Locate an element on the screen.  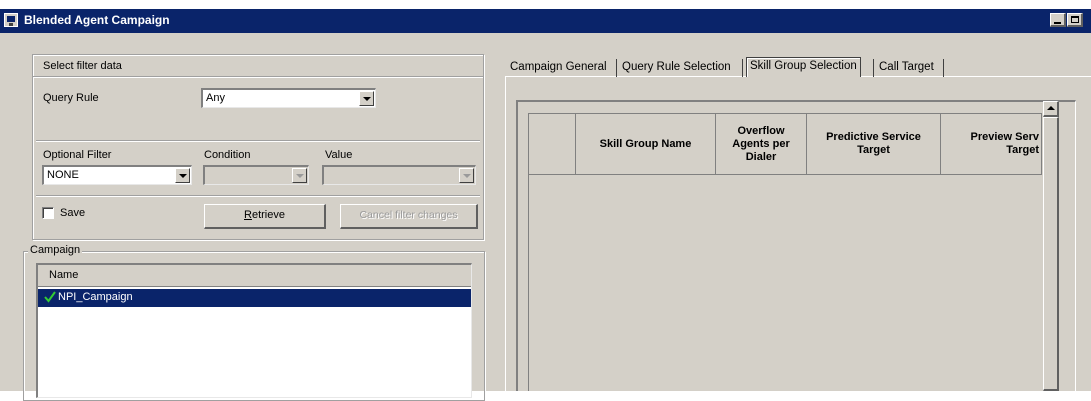
maximize-button is located at coordinates (1075, 20).